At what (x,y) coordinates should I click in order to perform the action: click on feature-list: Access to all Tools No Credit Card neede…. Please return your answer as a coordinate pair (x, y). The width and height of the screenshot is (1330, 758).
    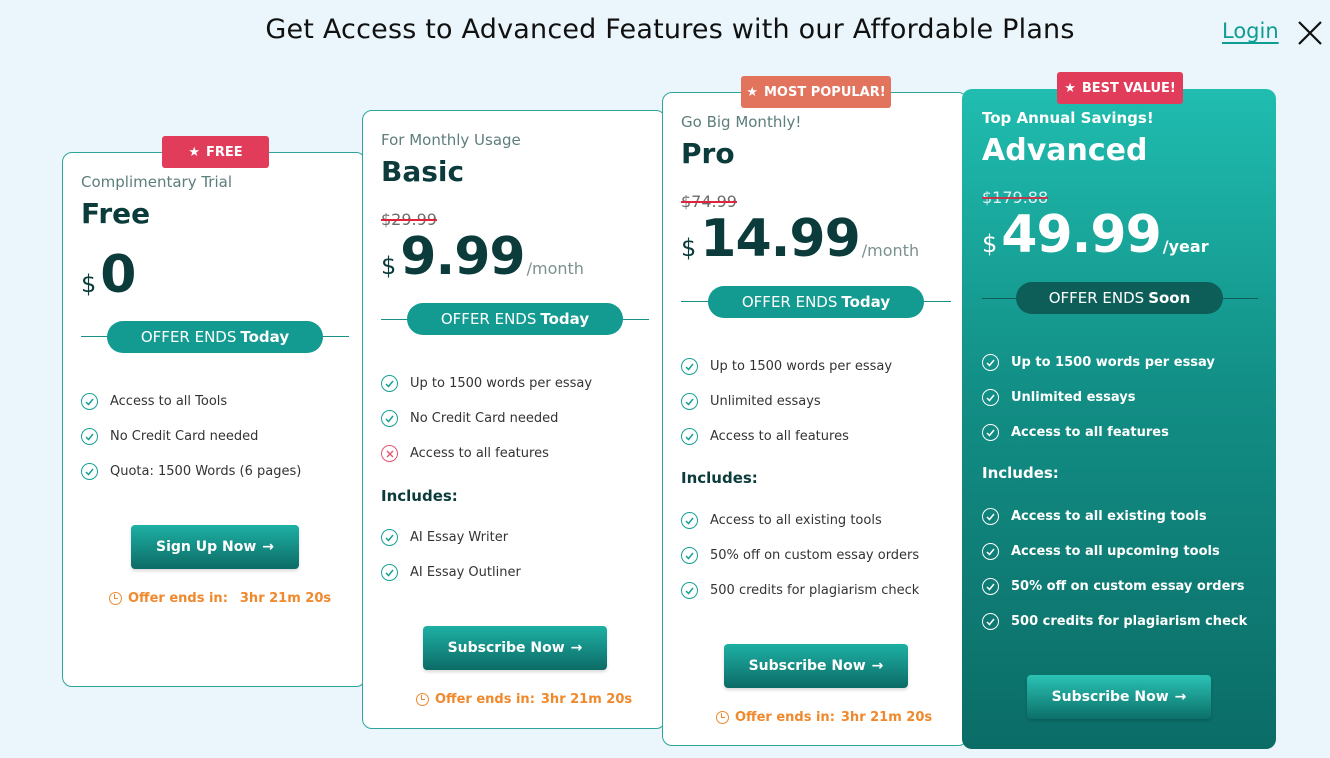
    Looking at the image, I should click on (191, 436).